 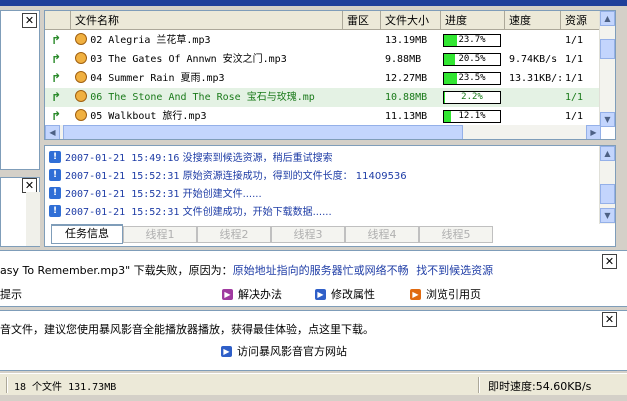 What do you see at coordinates (456, 234) in the screenshot?
I see `tab-thread-5: 线程5` at bounding box center [456, 234].